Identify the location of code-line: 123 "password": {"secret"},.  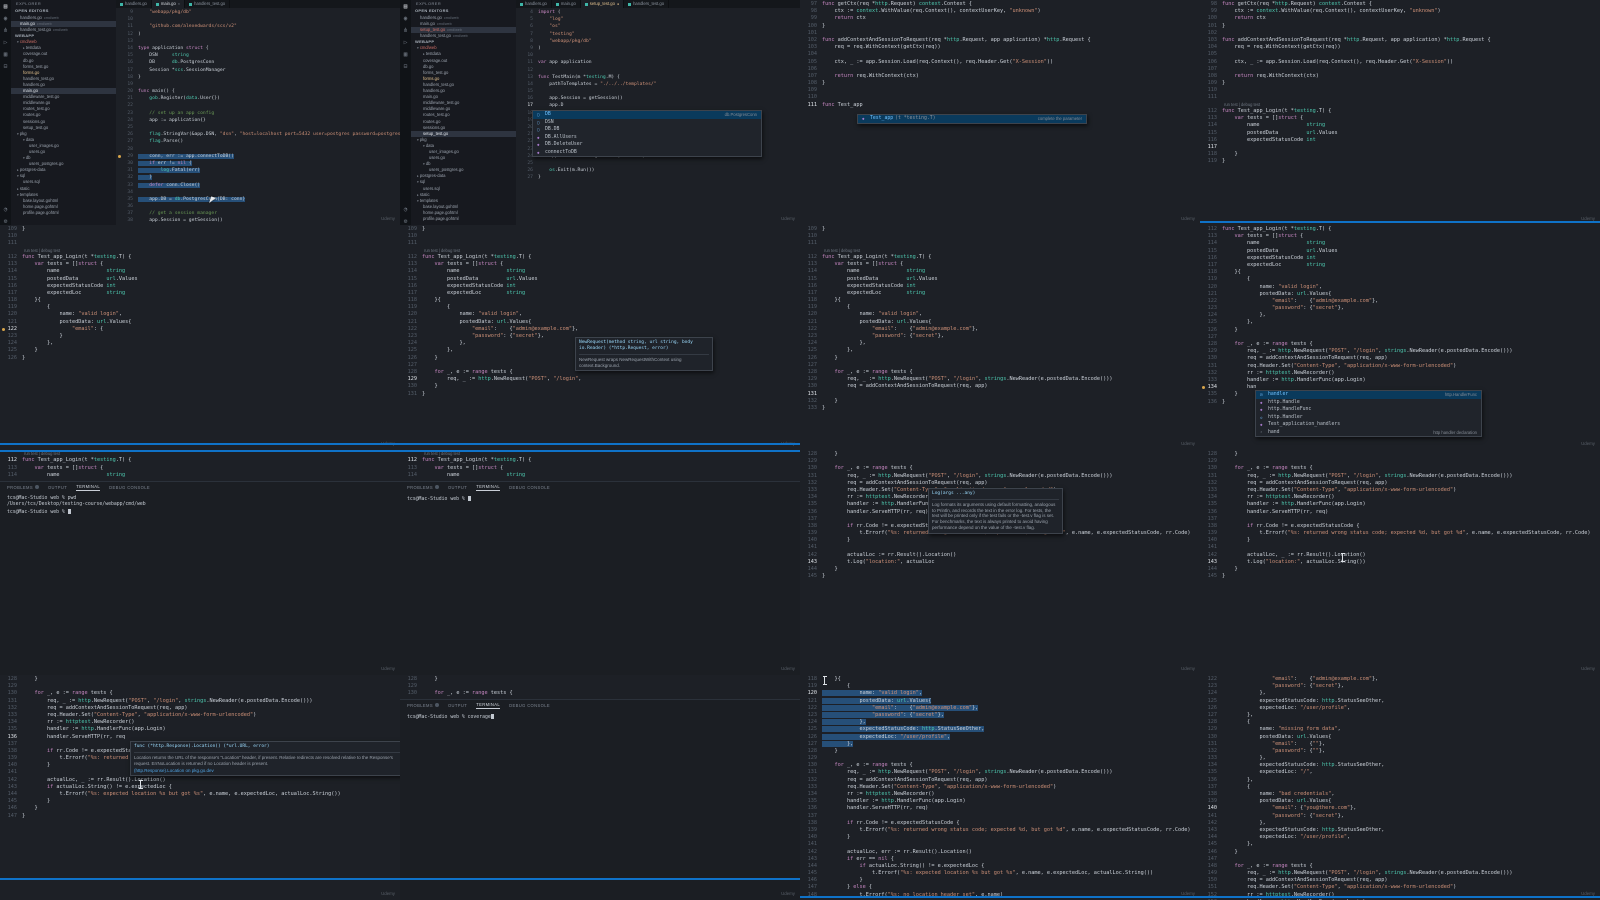
(1000, 715).